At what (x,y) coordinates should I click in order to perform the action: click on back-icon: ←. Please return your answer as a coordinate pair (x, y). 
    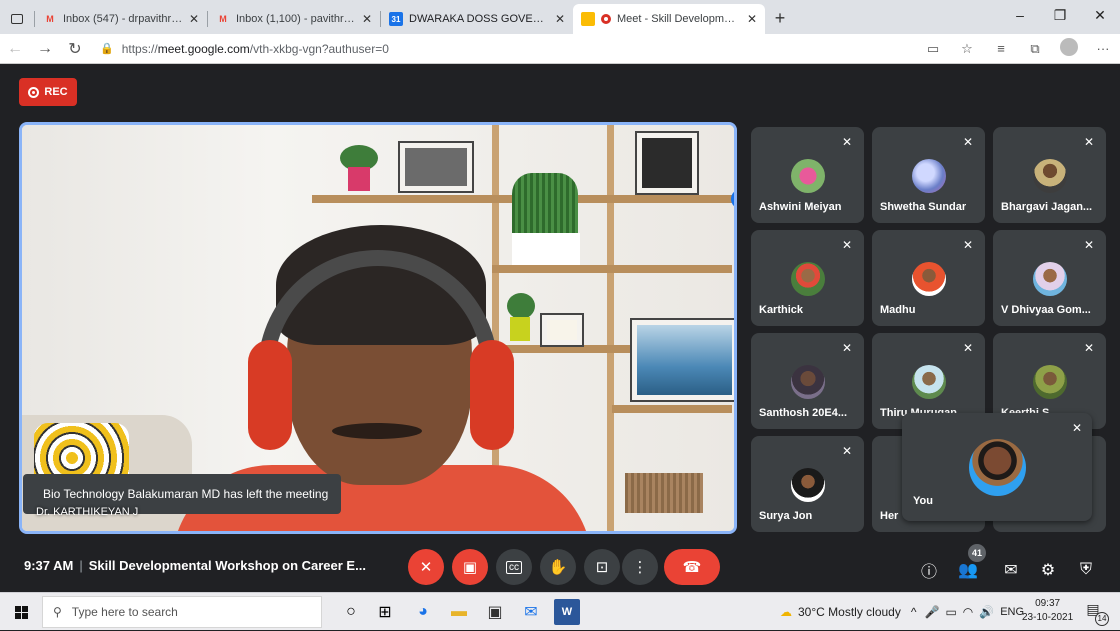
    Looking at the image, I should click on (15, 49).